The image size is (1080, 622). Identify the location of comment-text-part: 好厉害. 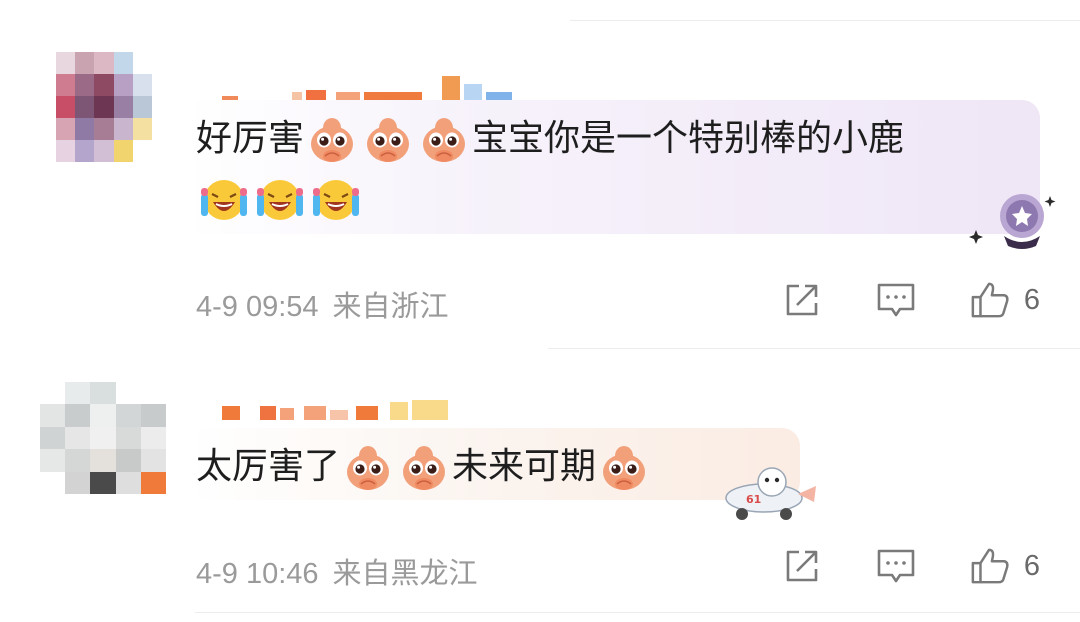
(250, 138).